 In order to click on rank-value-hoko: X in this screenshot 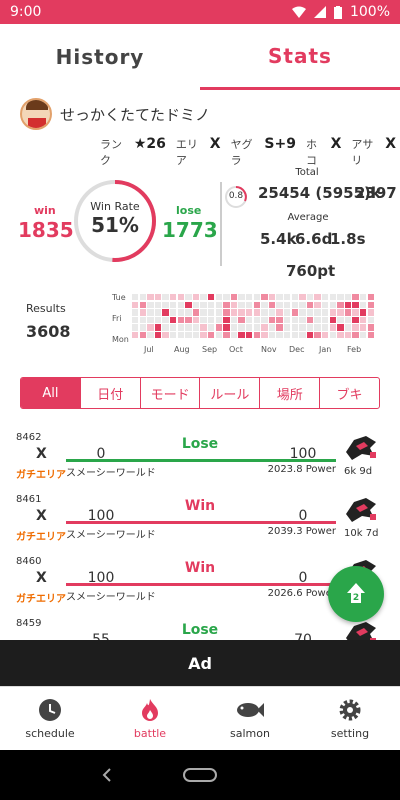, I will do `click(336, 144)`.